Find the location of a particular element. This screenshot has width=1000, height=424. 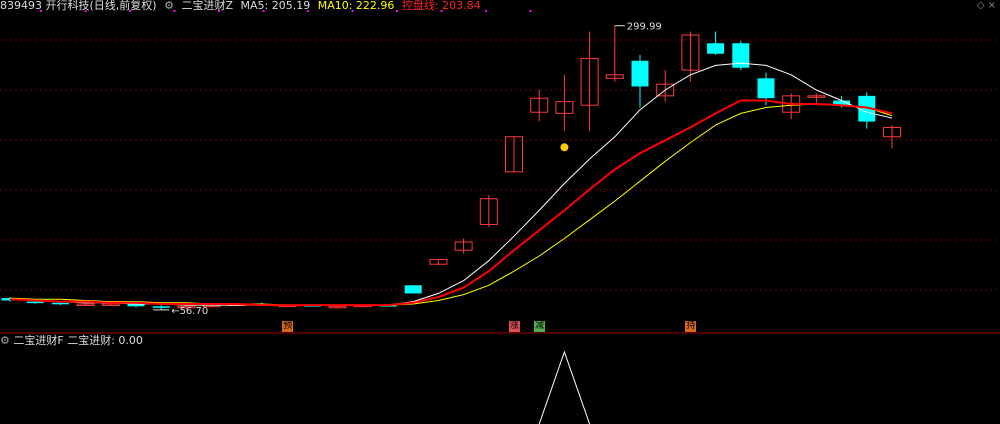

high-price-label: 299.99 is located at coordinates (644, 27).